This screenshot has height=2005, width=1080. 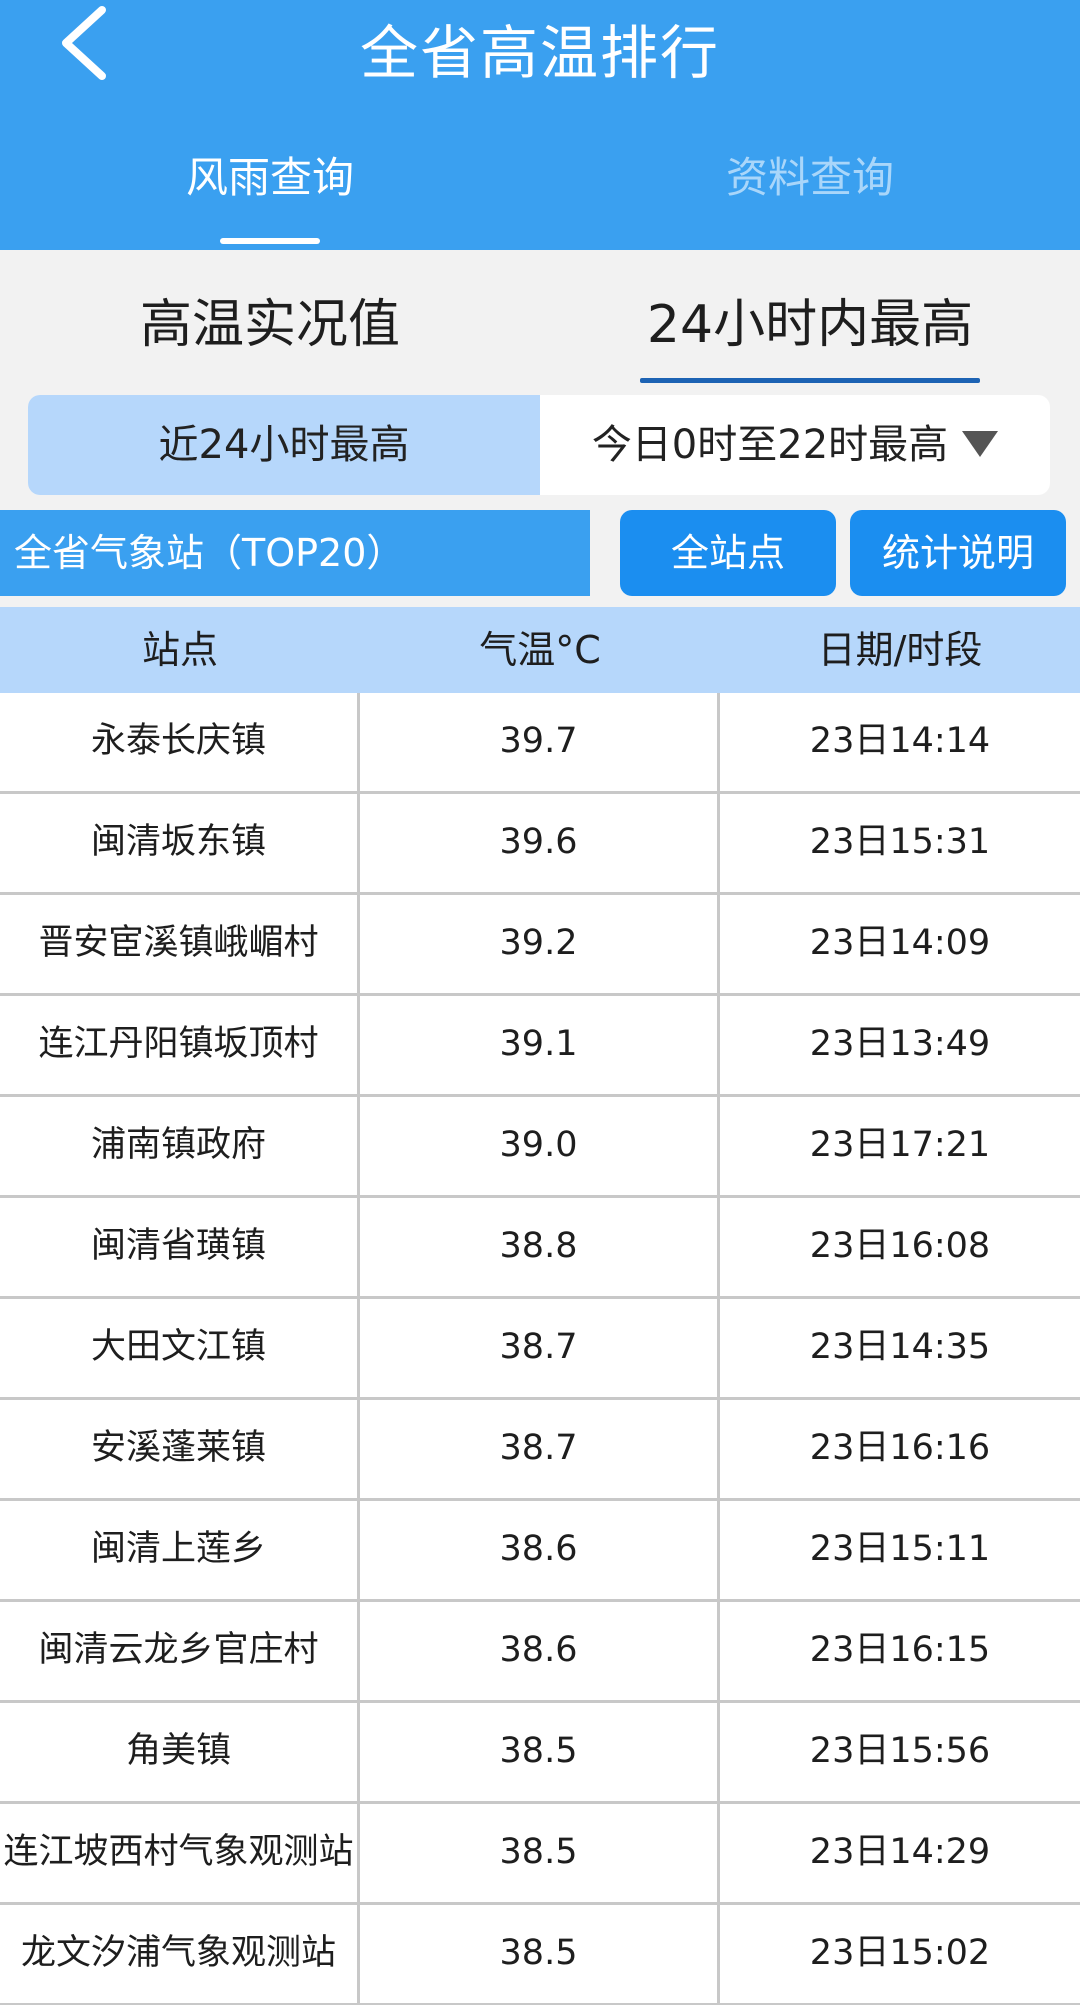 What do you see at coordinates (270, 178) in the screenshot?
I see `tab-weather-query: 风雨查询` at bounding box center [270, 178].